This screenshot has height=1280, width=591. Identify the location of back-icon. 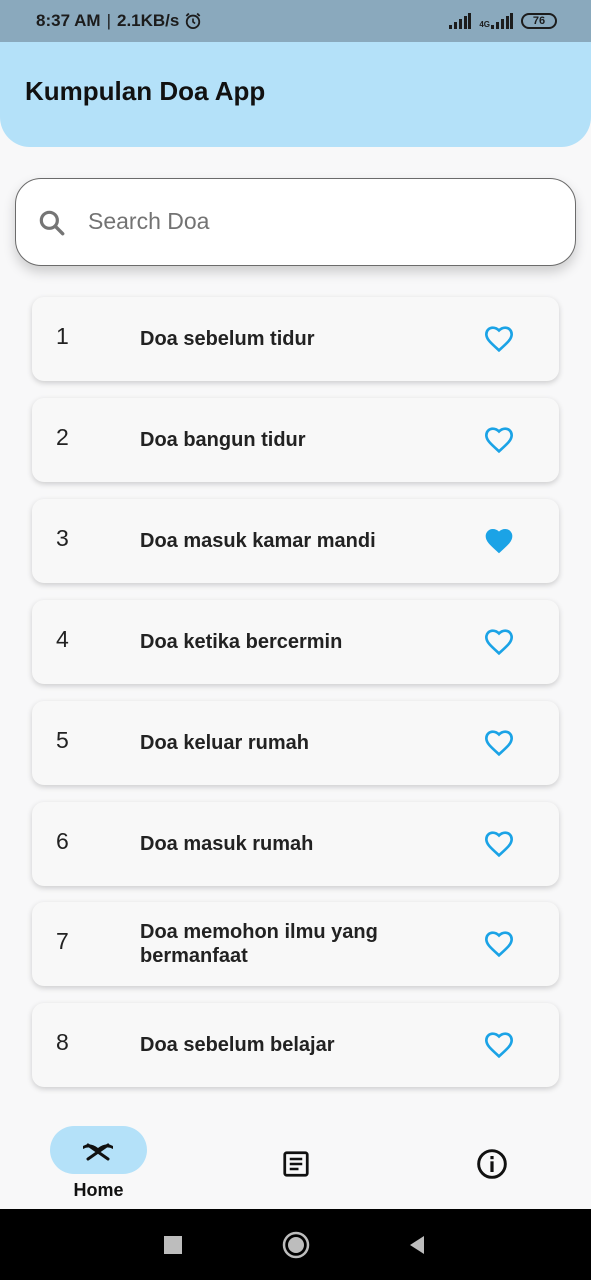
(417, 1245).